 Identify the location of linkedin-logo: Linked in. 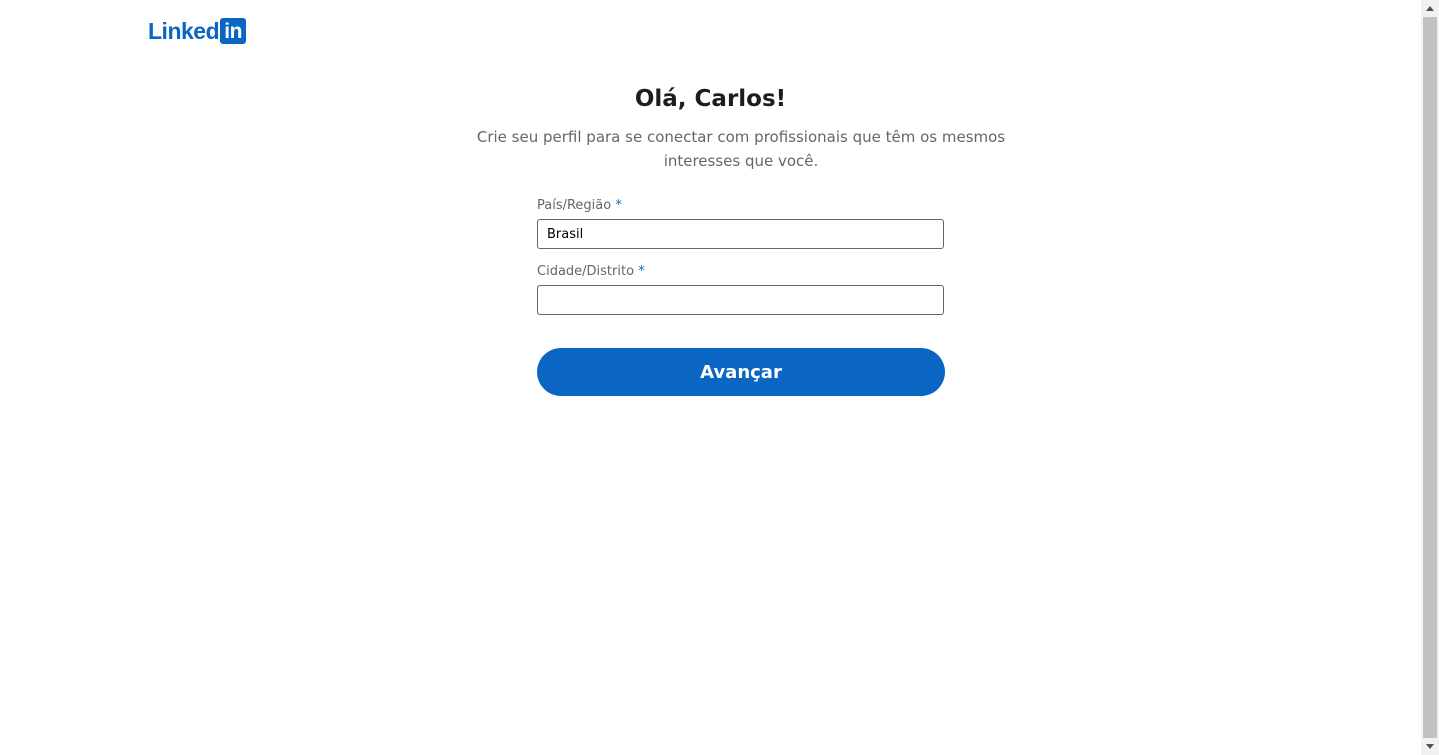
(197, 31).